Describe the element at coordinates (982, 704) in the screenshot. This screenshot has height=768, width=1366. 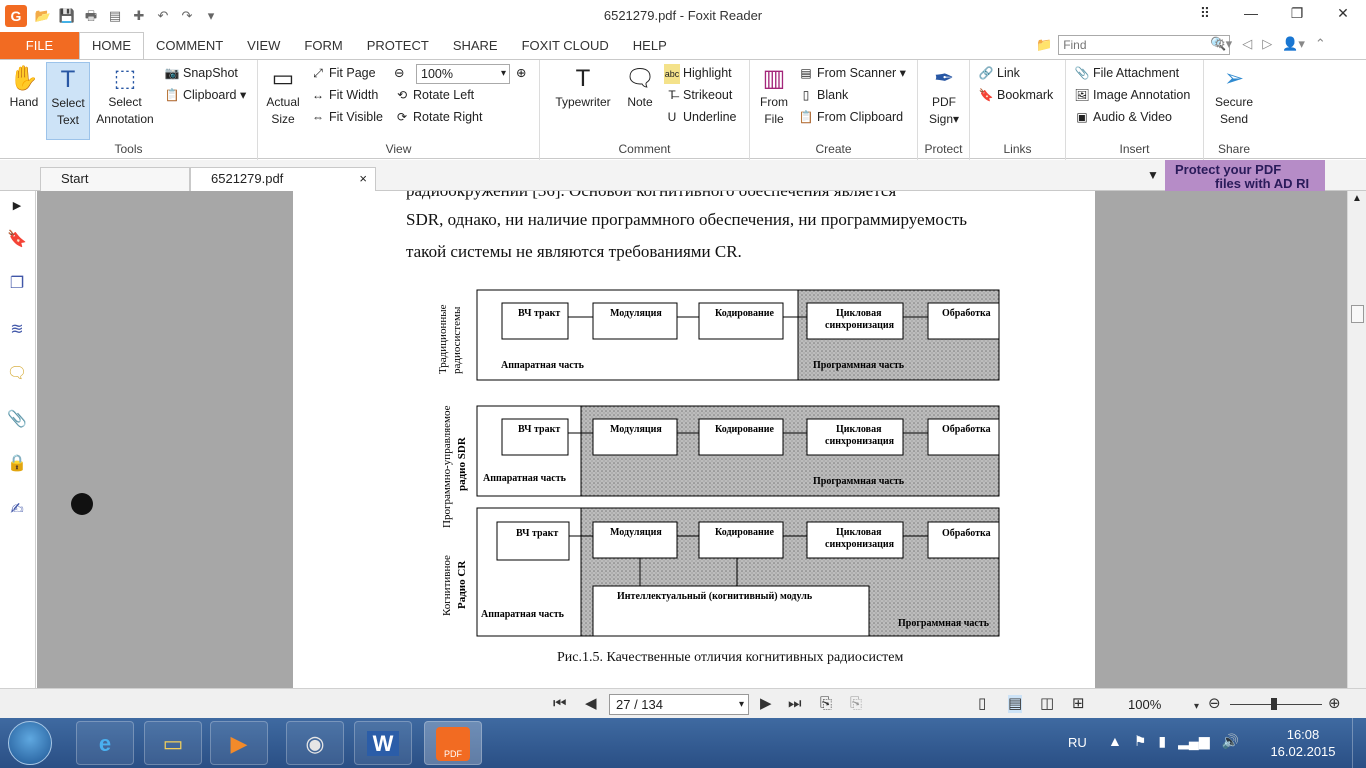
I see `single-page-icon: ▯` at that location.